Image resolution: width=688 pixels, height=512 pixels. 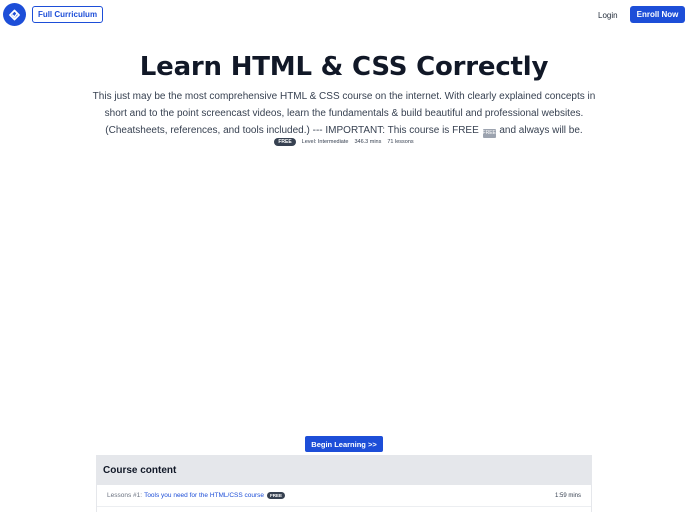 What do you see at coordinates (541, 130) in the screenshot?
I see `description-text-end: and always will be.` at bounding box center [541, 130].